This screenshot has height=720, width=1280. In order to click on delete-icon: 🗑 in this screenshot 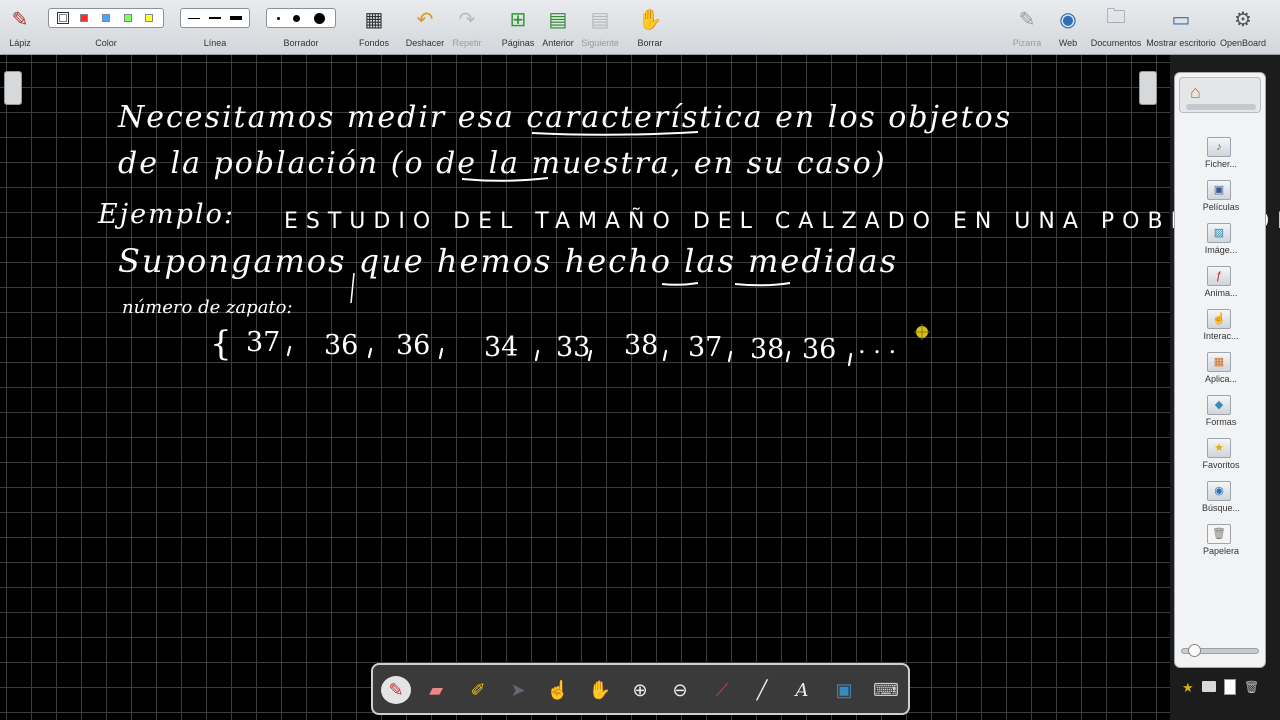, I will do `click(1251, 687)`.